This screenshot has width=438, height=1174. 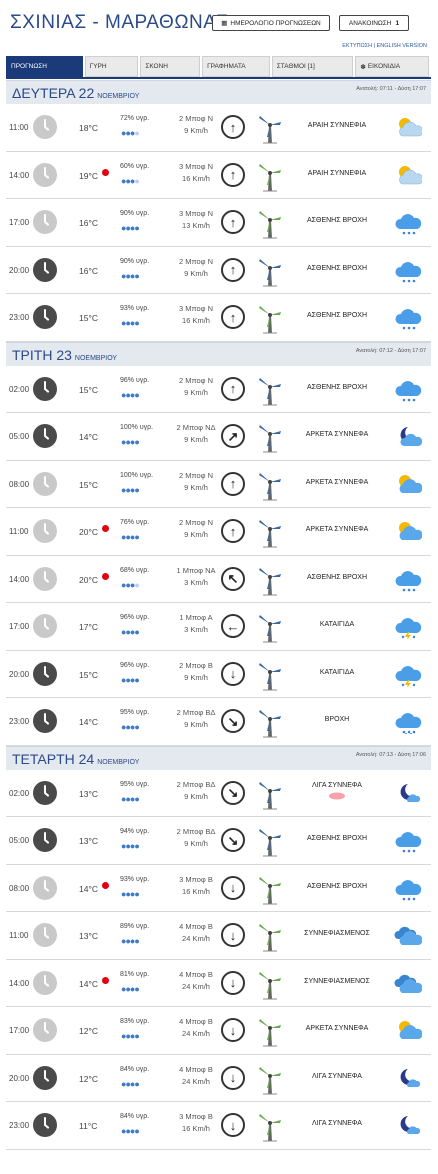 I want to click on forecast-time: 05:00, so click(x=19, y=436).